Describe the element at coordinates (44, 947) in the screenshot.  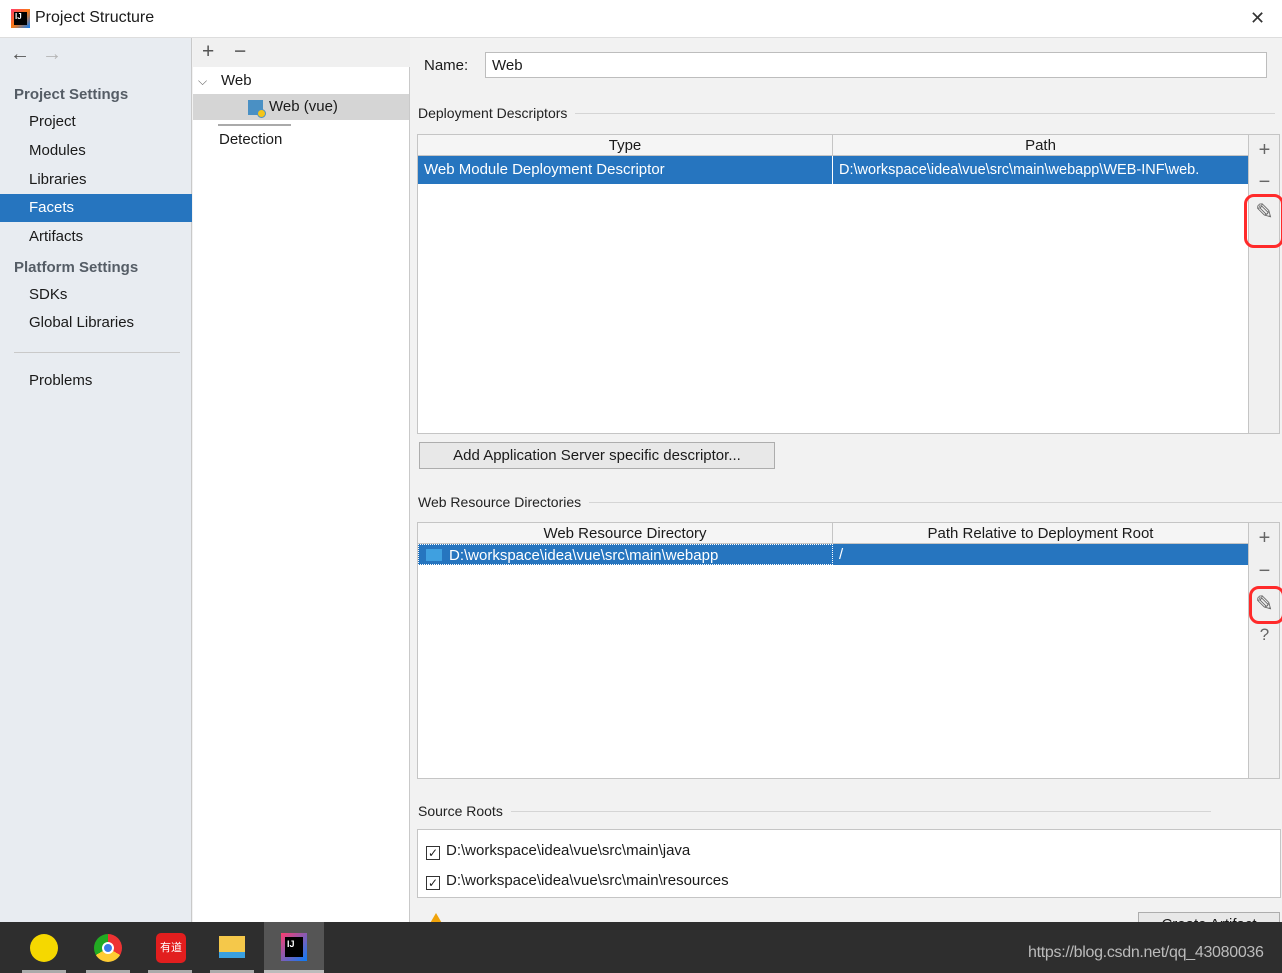
I see `qq-music-icon` at that location.